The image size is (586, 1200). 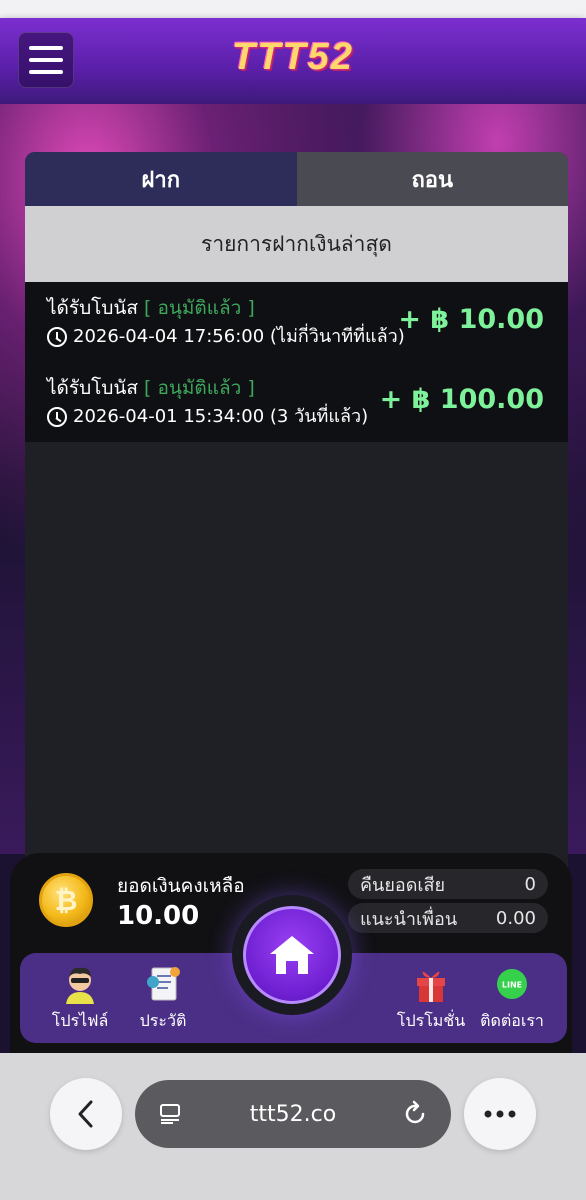 I want to click on nav-label-contact: ติดต่อเรา, so click(x=512, y=1020).